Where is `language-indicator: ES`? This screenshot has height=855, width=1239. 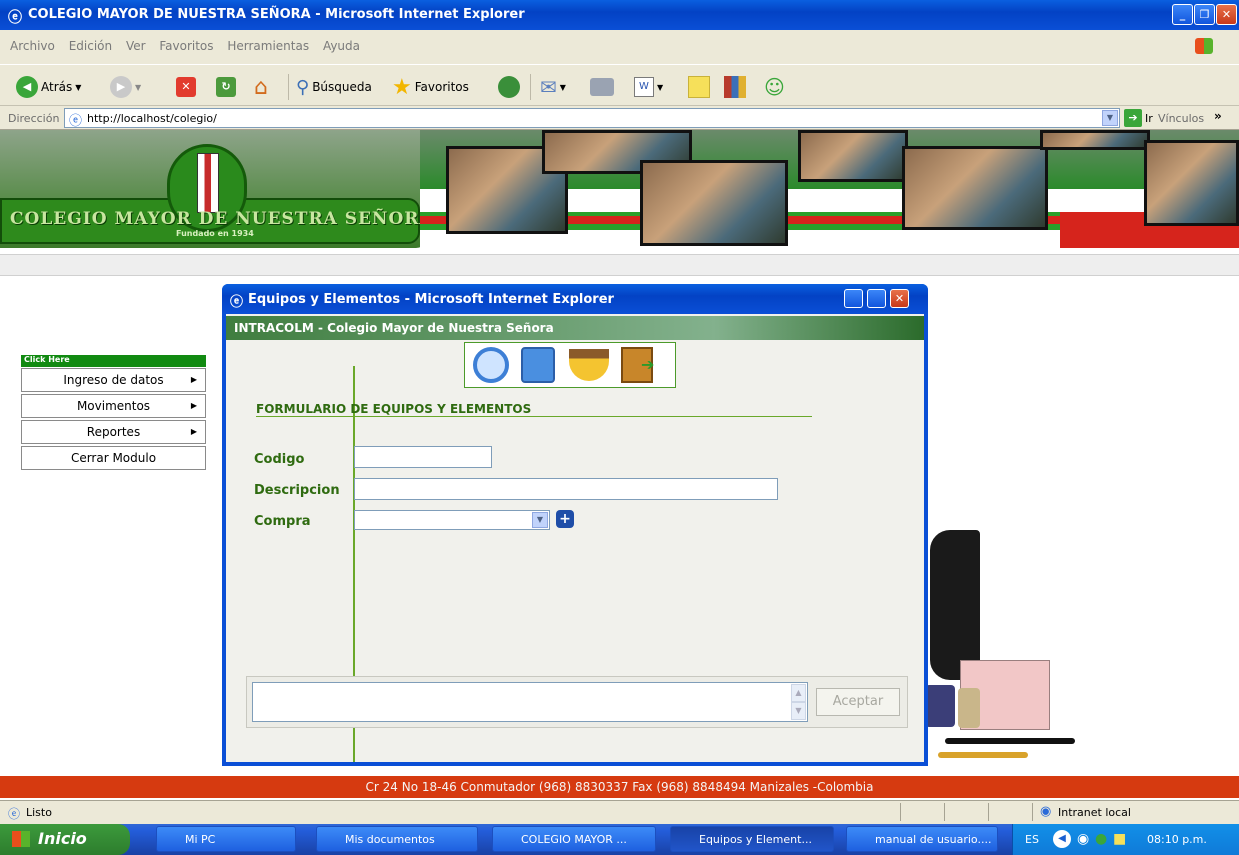 language-indicator: ES is located at coordinates (1032, 839).